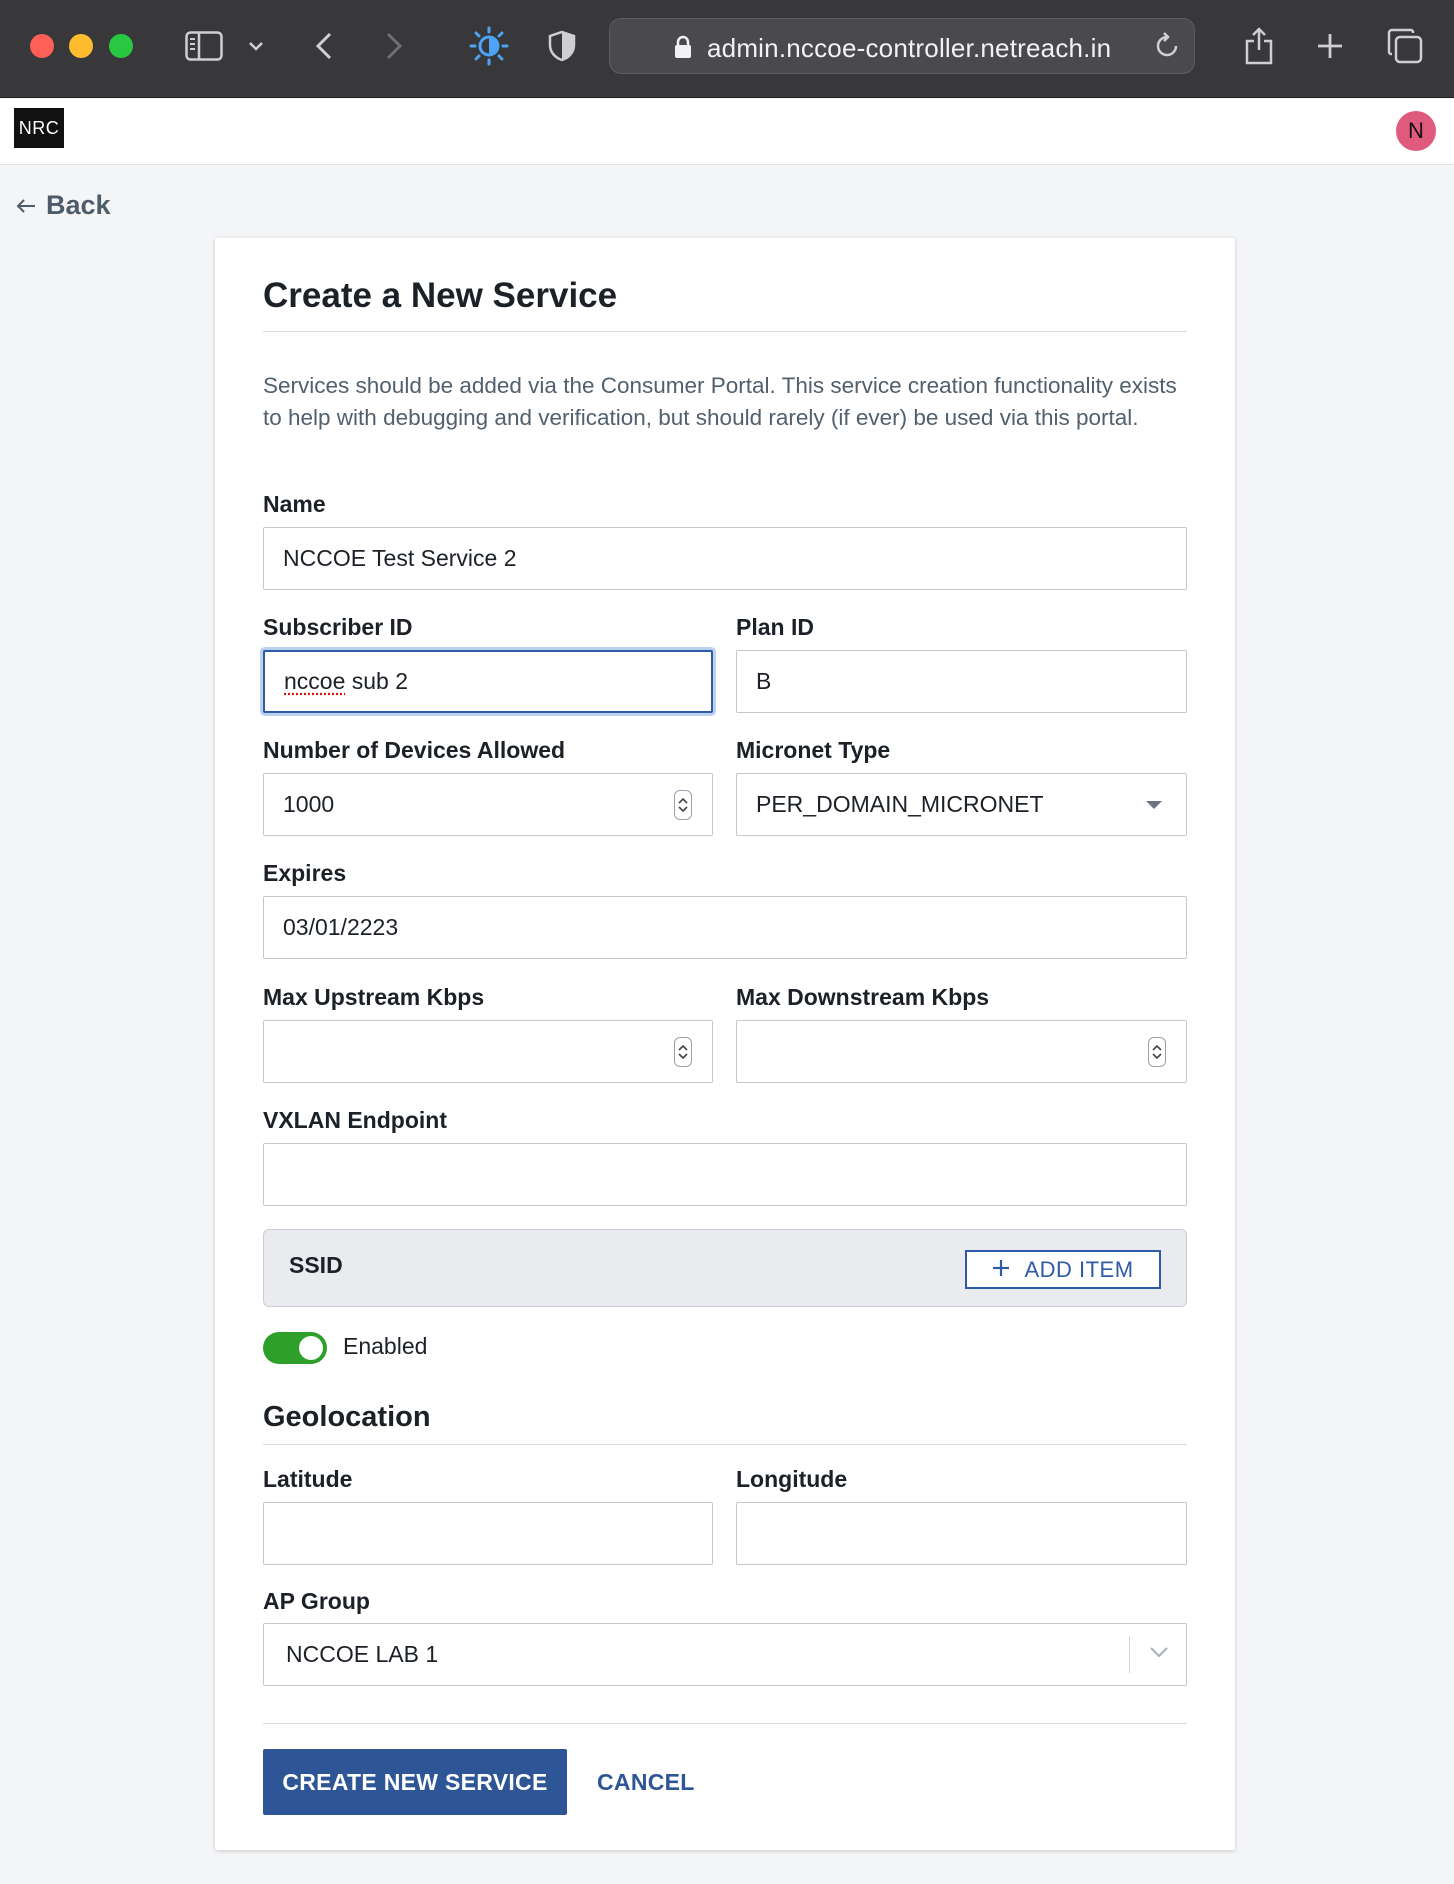 The height and width of the screenshot is (1884, 1454). I want to click on micronet-type-value: PER_DOMAIN_MICRONET, so click(900, 804).